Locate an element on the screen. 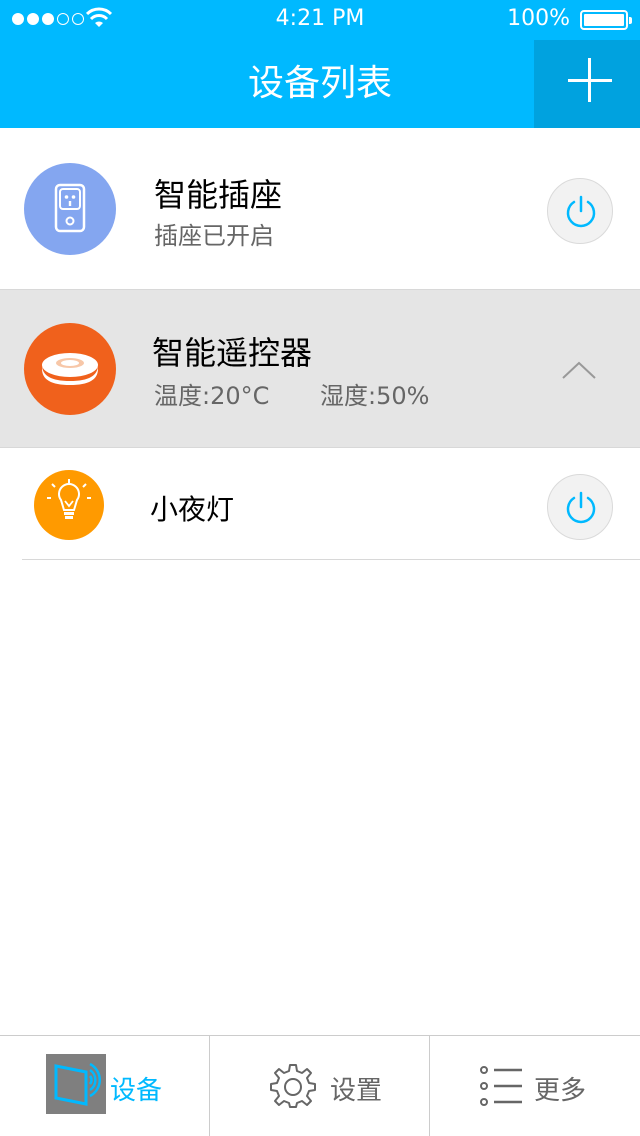 The image size is (640, 1136). tab-label: 设置 is located at coordinates (356, 1091).